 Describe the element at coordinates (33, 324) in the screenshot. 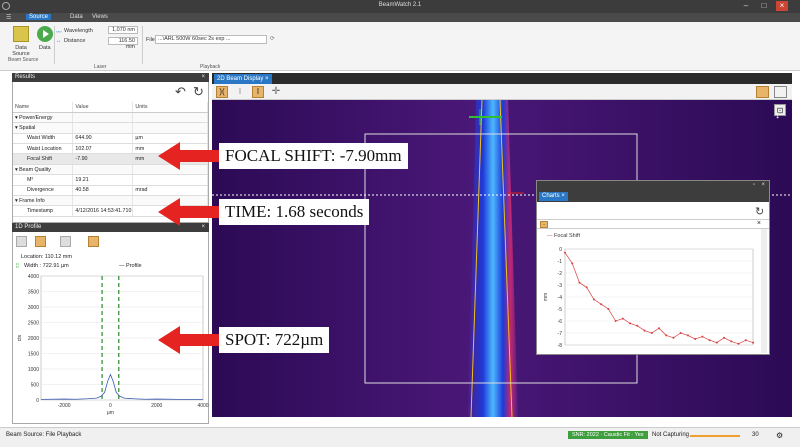

I see `y-tick-label: 2500` at that location.